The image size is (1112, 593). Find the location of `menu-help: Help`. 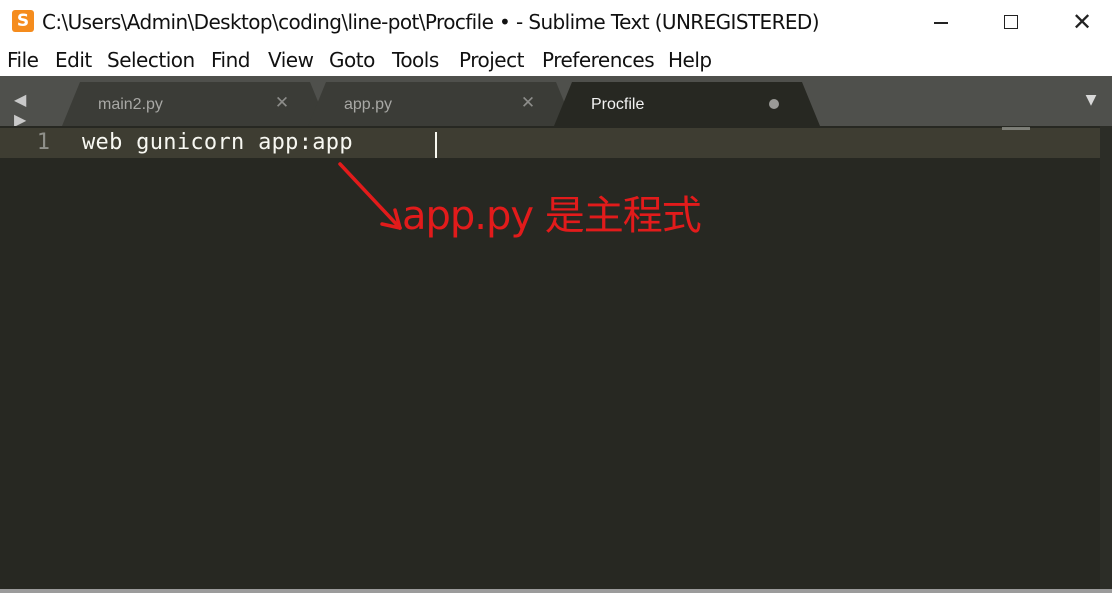

menu-help: Help is located at coordinates (690, 60).